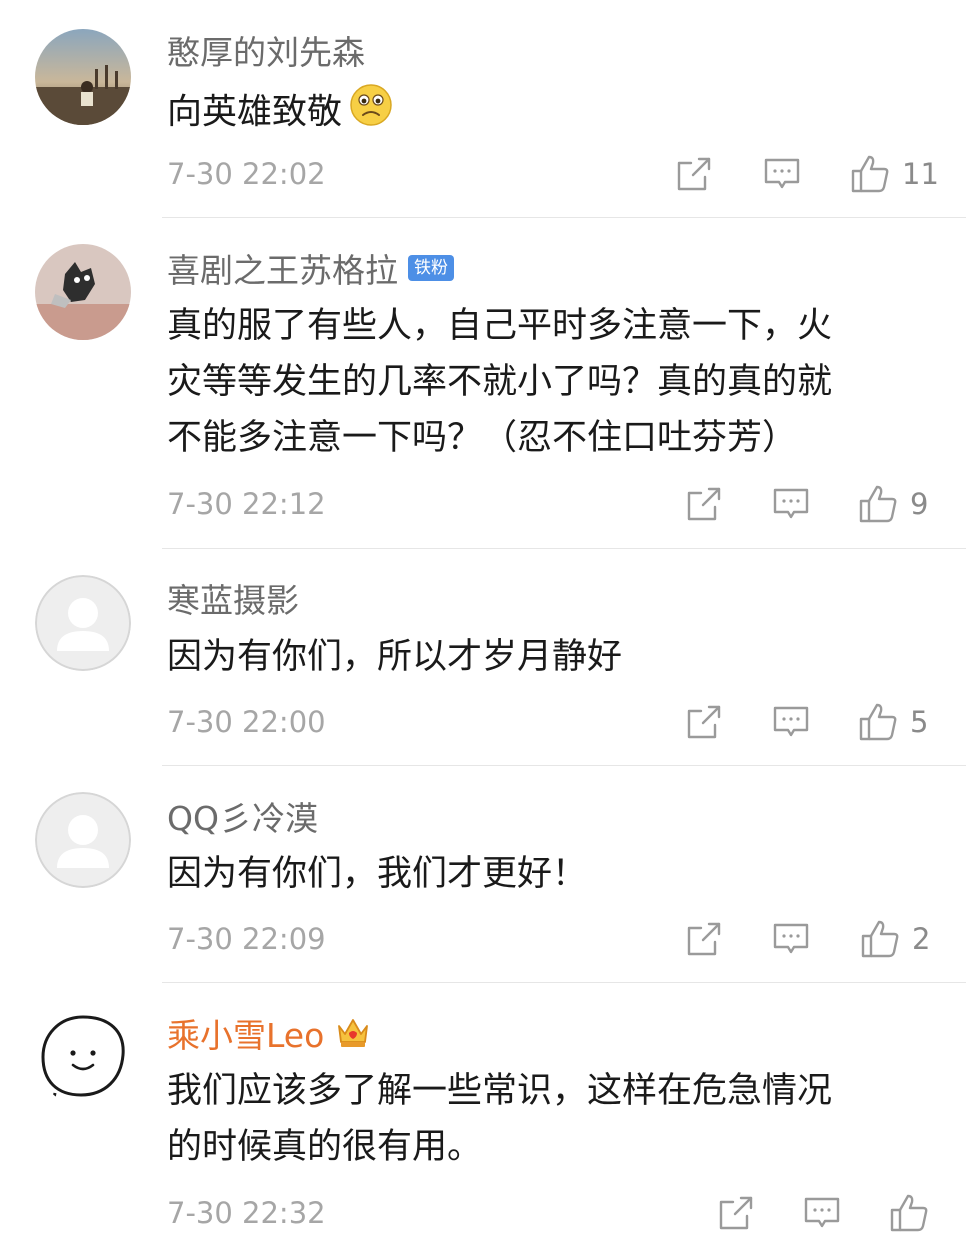 The image size is (966, 1237). What do you see at coordinates (395, 657) in the screenshot?
I see `comment-line: 因为有你们，所以才岁月静好` at bounding box center [395, 657].